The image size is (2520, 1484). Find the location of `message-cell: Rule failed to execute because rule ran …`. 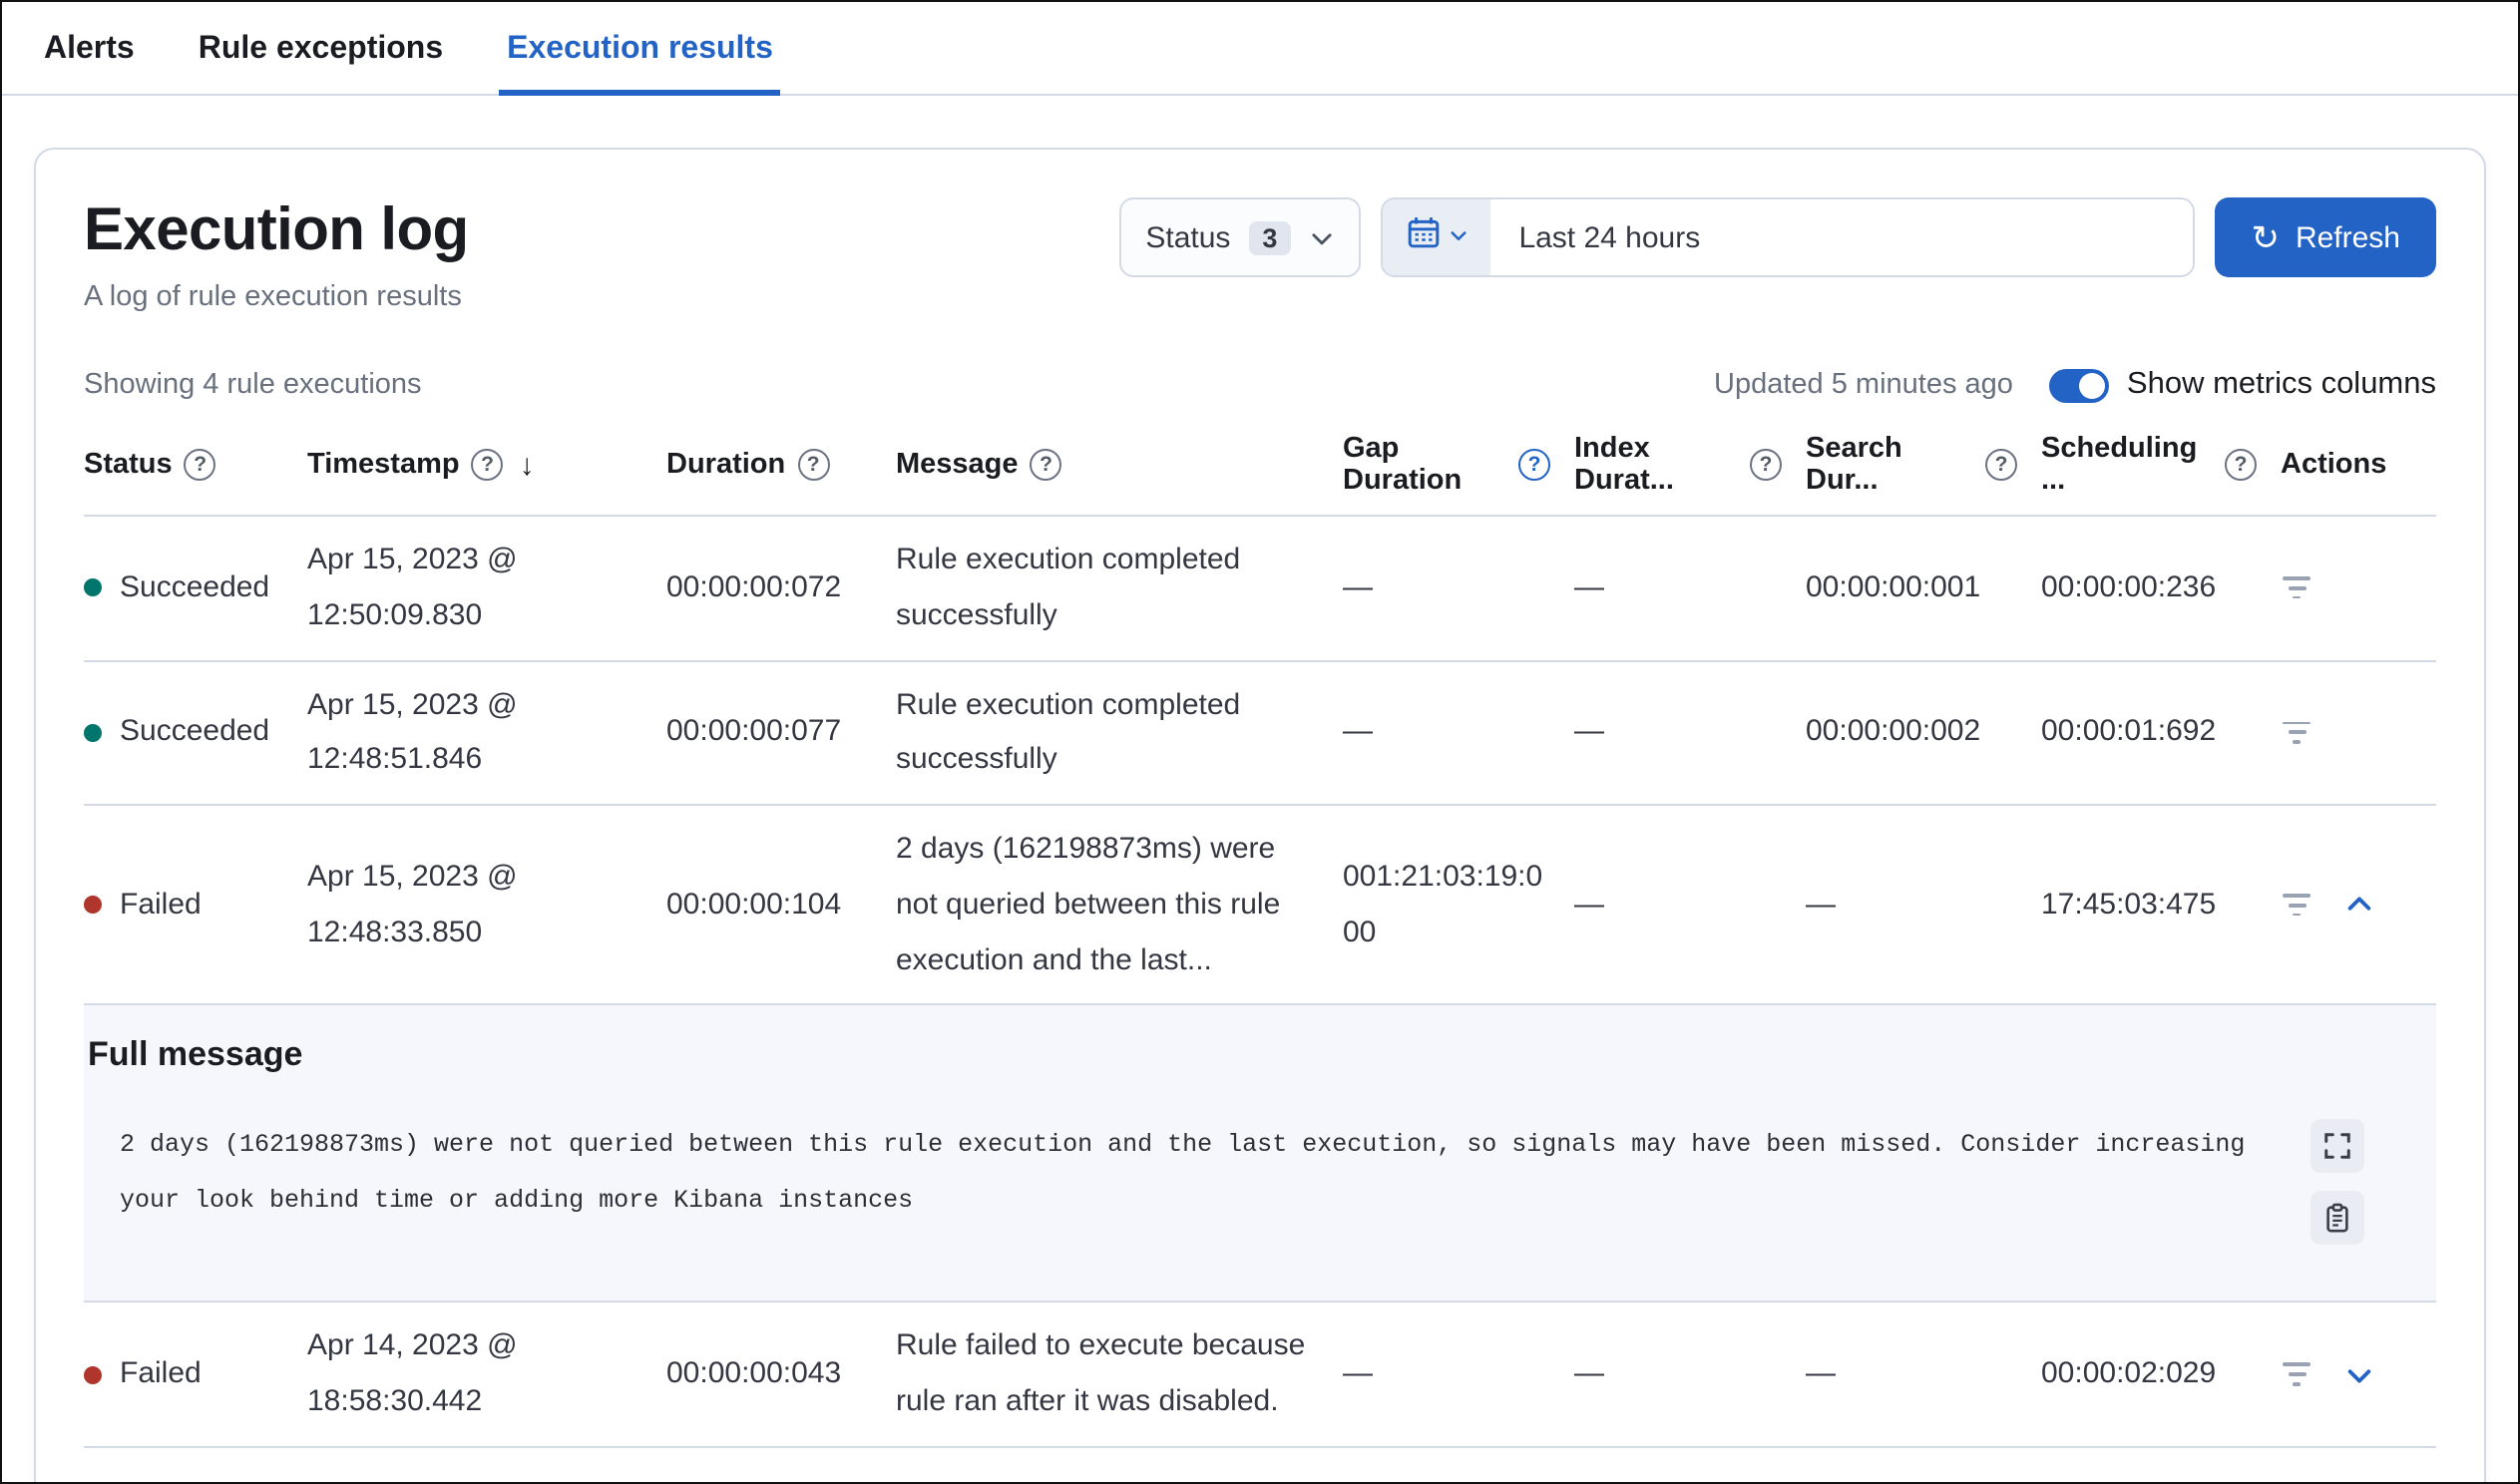

message-cell: Rule failed to execute because rule ran … is located at coordinates (1101, 1373).